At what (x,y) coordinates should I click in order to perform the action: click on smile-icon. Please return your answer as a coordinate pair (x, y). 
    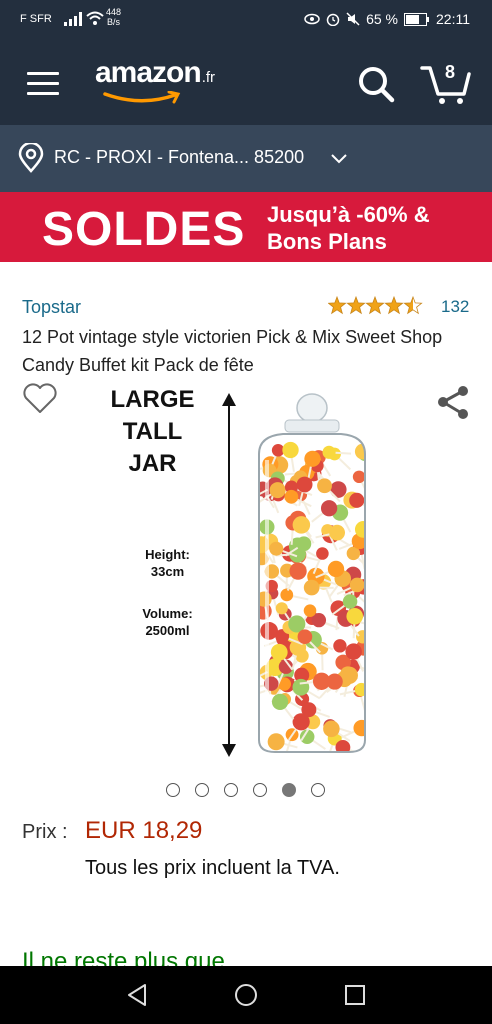
    Looking at the image, I should click on (142, 97).